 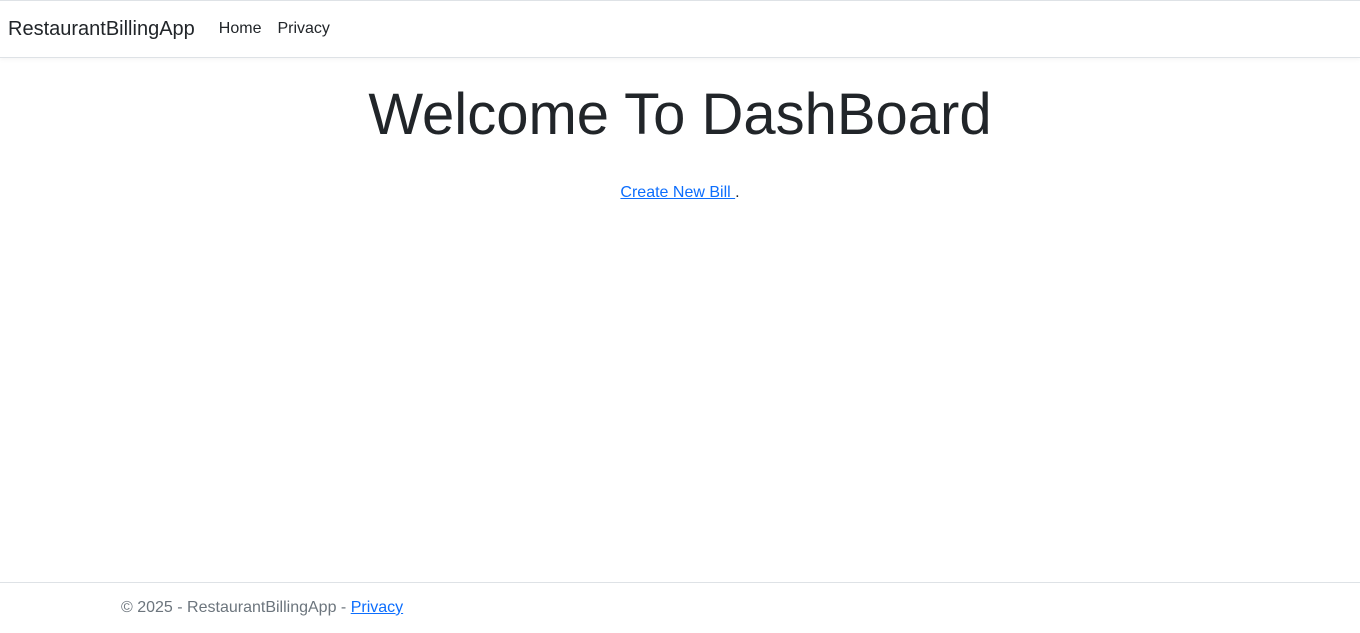 What do you see at coordinates (240, 29) in the screenshot?
I see `nav-link-home: Home` at bounding box center [240, 29].